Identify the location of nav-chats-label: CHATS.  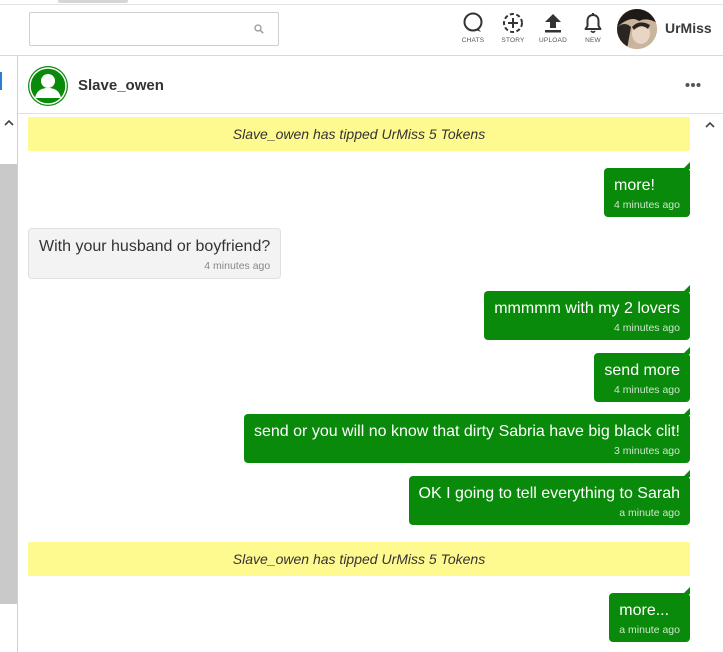
(473, 40).